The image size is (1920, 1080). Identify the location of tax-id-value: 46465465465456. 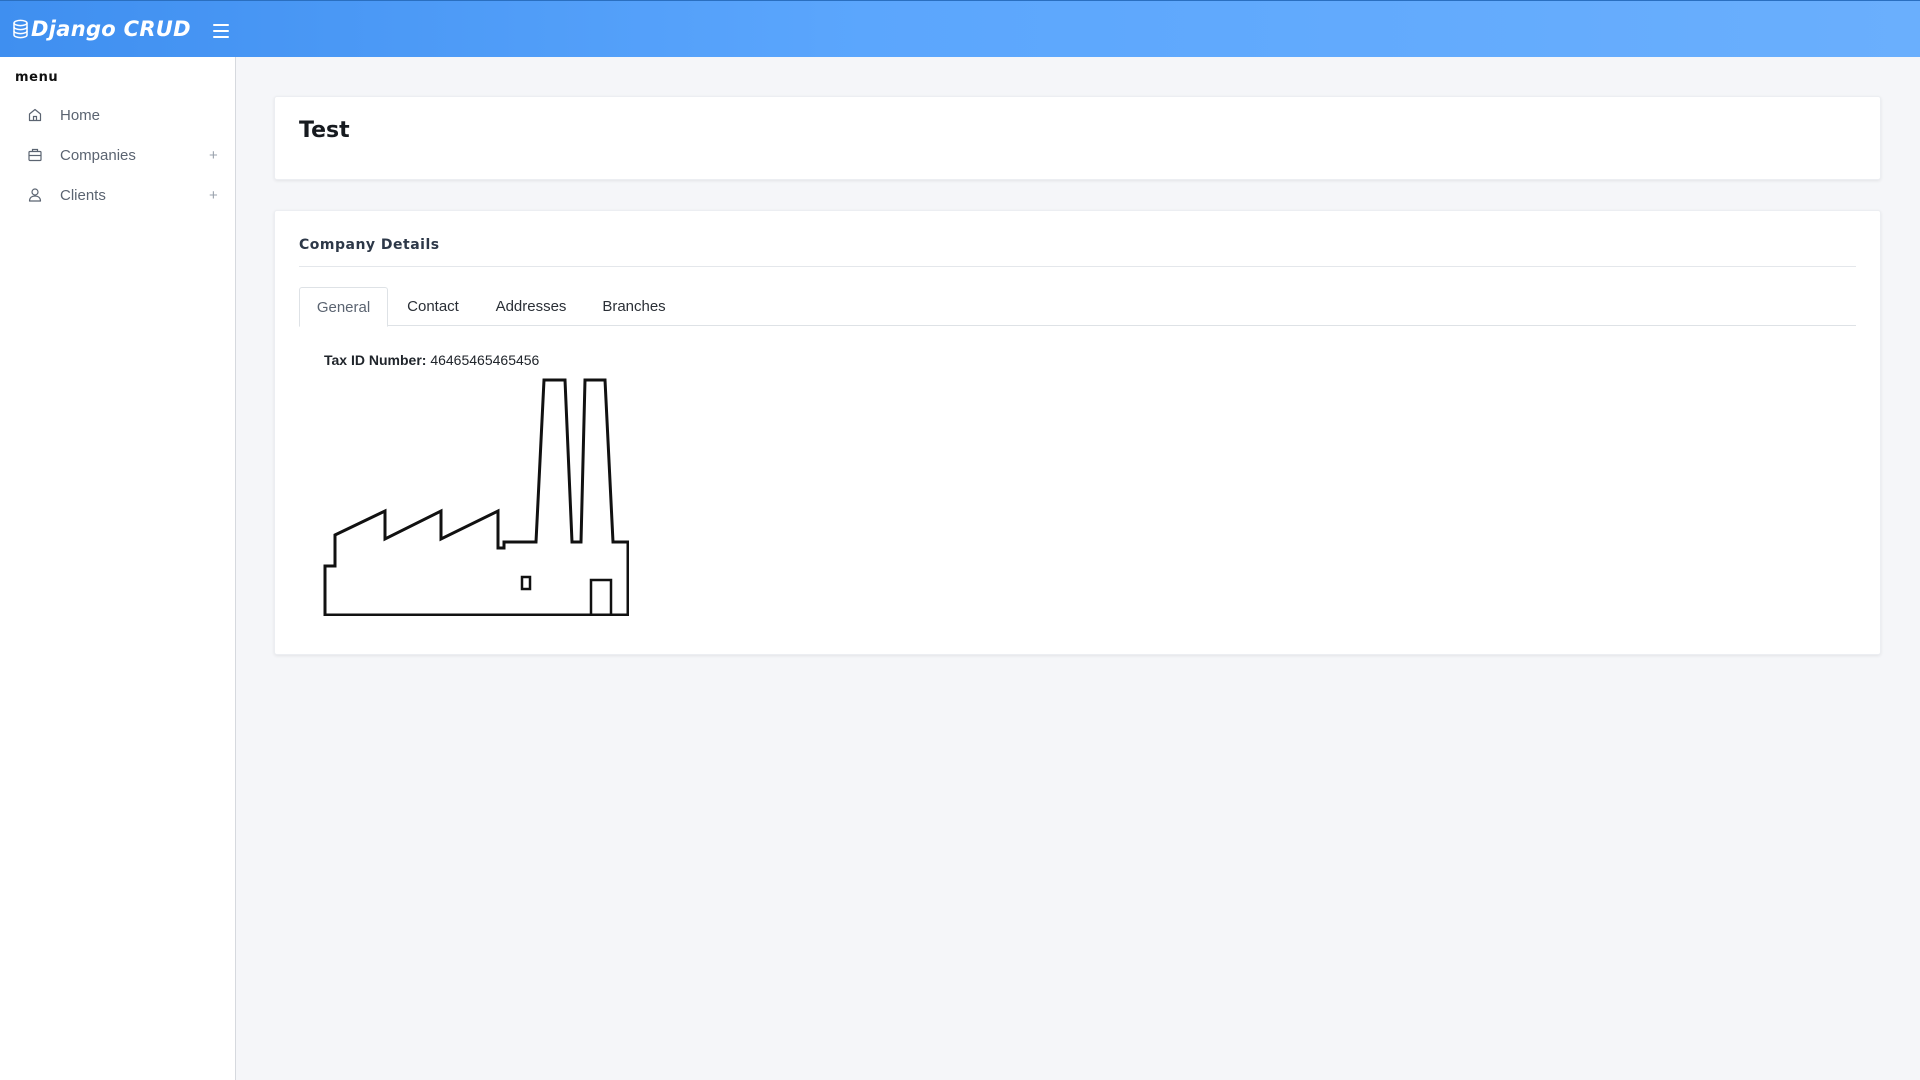
(485, 360).